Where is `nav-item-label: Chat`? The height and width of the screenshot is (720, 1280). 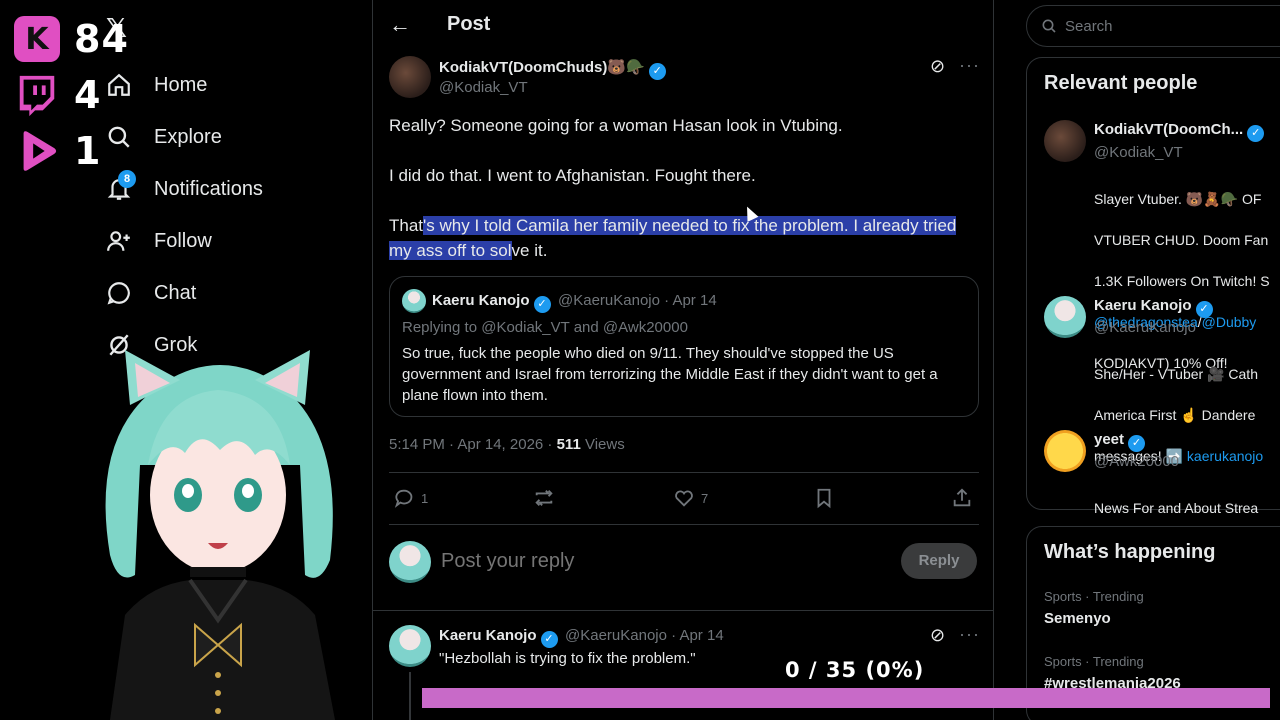 nav-item-label: Chat is located at coordinates (175, 292).